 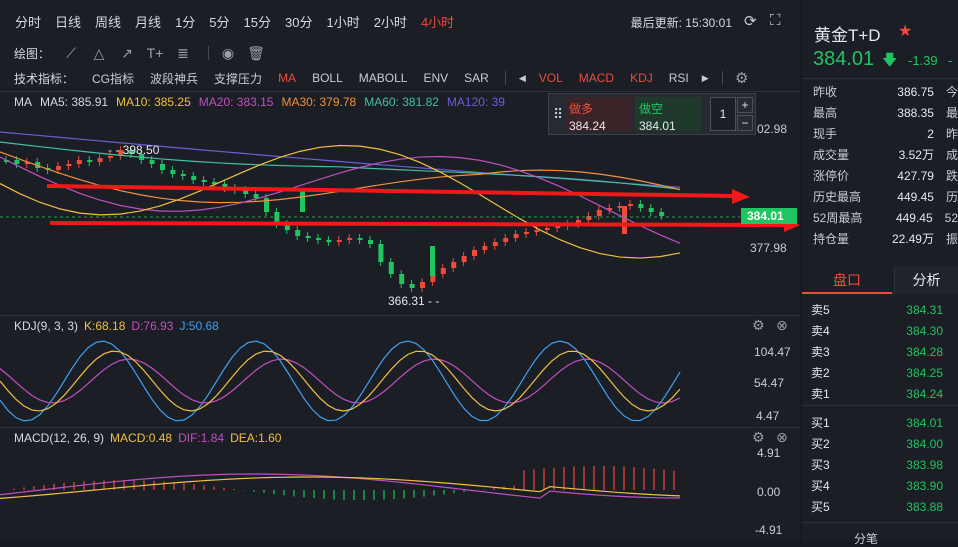 What do you see at coordinates (340, 381) in the screenshot?
I see `kdj-j-line` at bounding box center [340, 381].